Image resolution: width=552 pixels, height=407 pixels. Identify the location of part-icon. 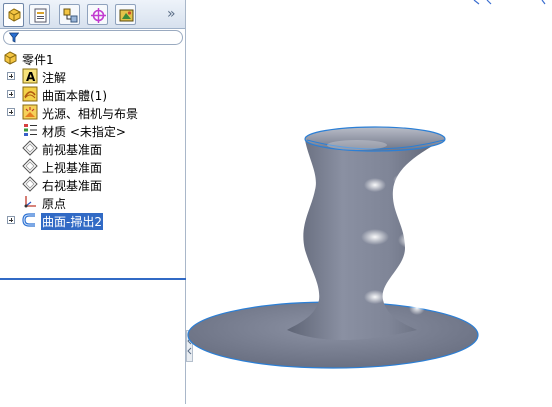
(10, 58).